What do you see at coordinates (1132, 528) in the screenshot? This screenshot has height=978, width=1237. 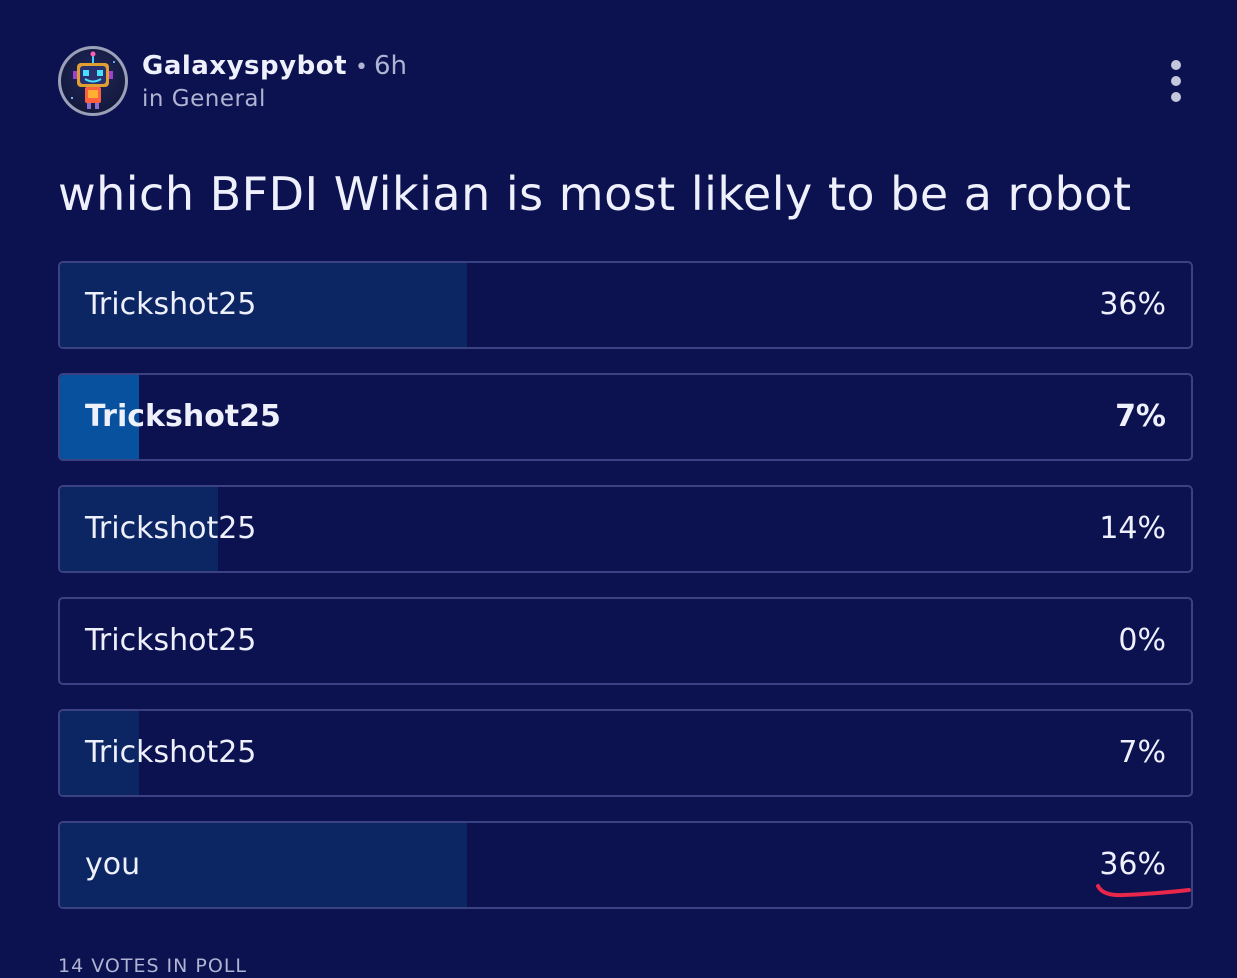 I see `poll-option-percent: 14%` at bounding box center [1132, 528].